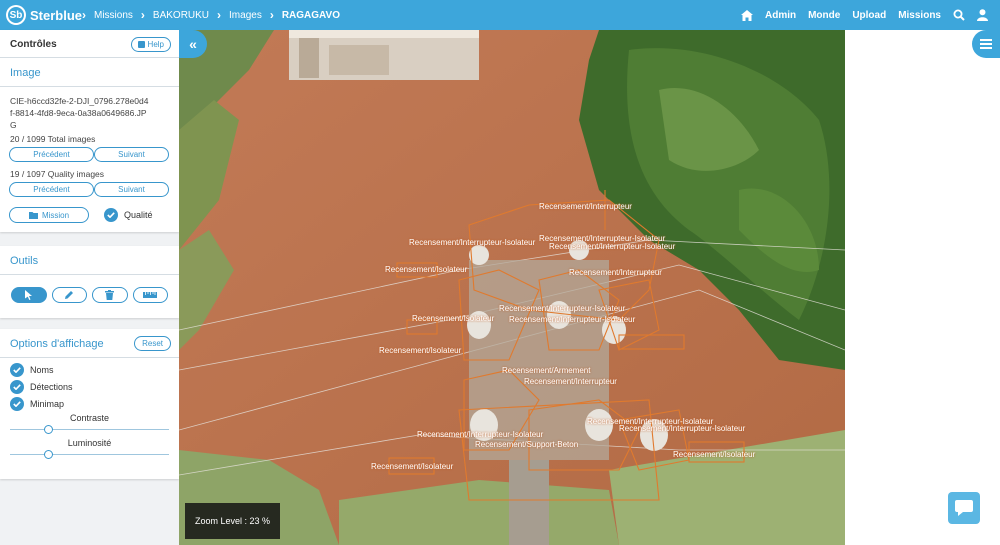  What do you see at coordinates (17, 386) in the screenshot?
I see `detections-checkbox` at bounding box center [17, 386].